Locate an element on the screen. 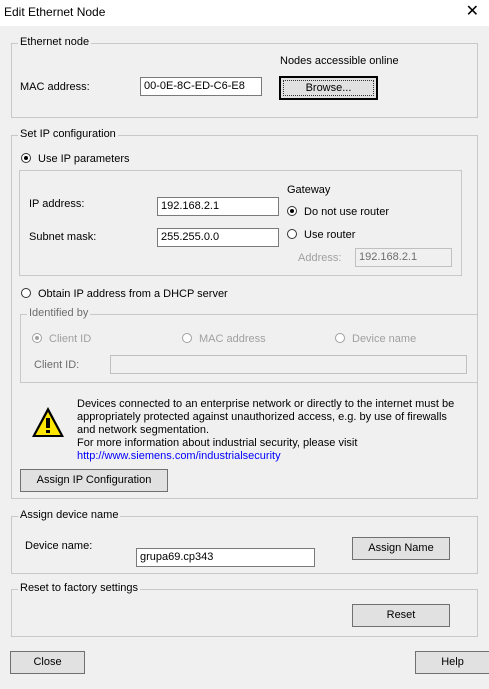 This screenshot has width=489, height=689. mac-option-label: MAC address is located at coordinates (232, 339).